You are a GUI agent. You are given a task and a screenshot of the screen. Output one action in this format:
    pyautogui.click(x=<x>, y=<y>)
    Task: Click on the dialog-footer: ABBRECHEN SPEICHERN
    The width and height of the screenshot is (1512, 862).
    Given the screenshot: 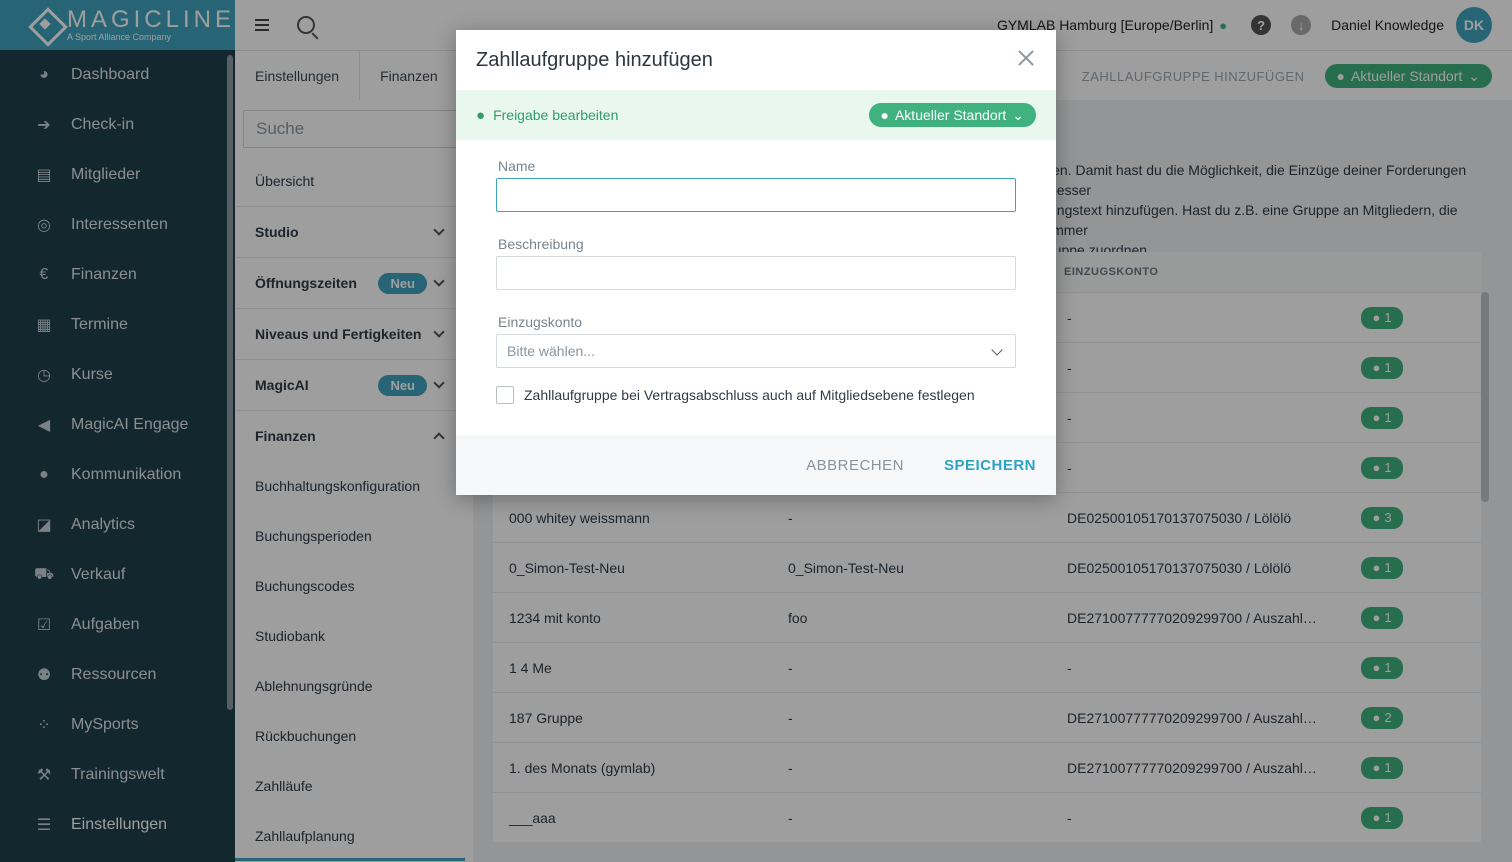 What is the action you would take?
    pyautogui.click(x=756, y=465)
    